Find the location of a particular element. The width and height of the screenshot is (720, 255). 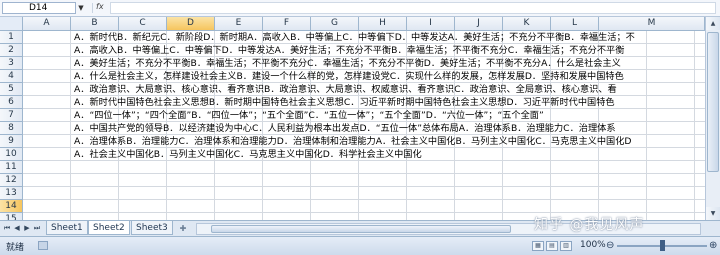

row-header-13: 13 is located at coordinates (11, 193).